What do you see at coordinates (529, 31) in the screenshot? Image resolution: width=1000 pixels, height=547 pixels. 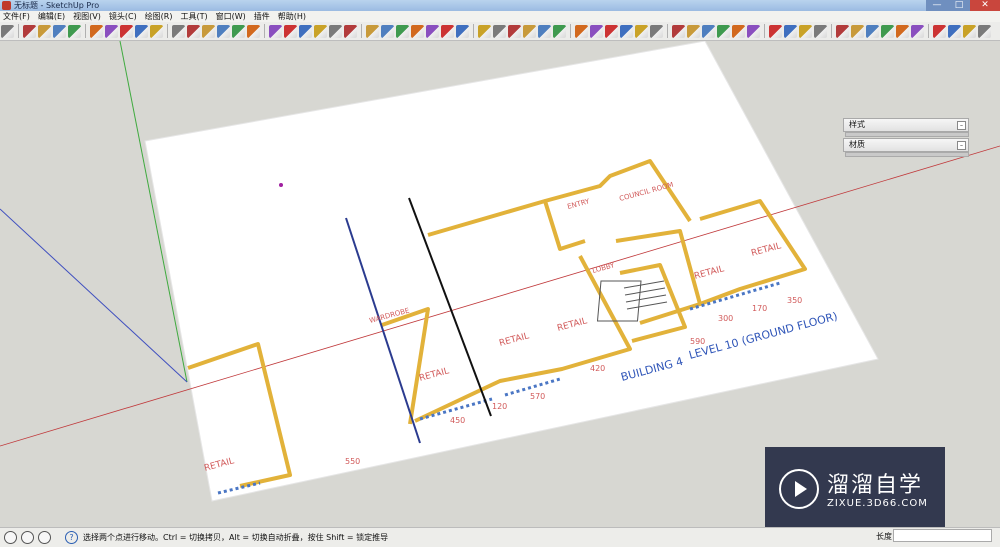 I see `shaded-icon` at bounding box center [529, 31].